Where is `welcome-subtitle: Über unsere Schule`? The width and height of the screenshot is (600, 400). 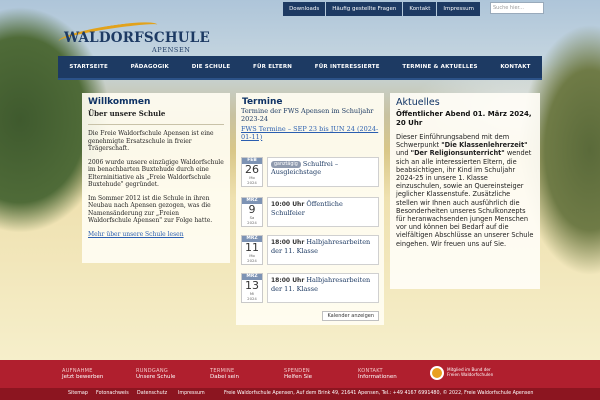
welcome-subtitle: Über unsere Schule is located at coordinates (127, 113).